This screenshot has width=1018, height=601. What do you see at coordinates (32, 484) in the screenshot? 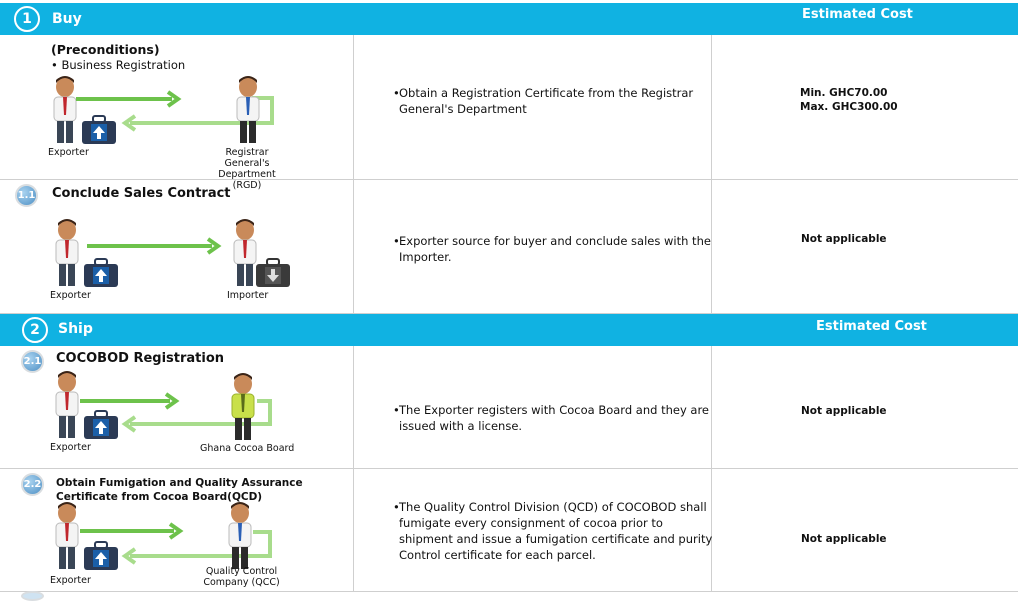
I see `step-badge: 2.2` at bounding box center [32, 484].